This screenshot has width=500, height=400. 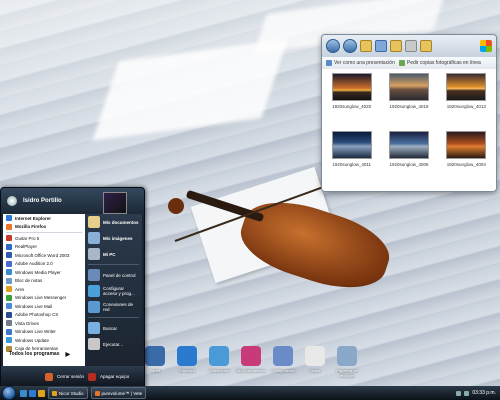 What do you see at coordinates (114, 376) in the screenshot?
I see `shutdown-label: Apagar equipo` at bounding box center [114, 376].